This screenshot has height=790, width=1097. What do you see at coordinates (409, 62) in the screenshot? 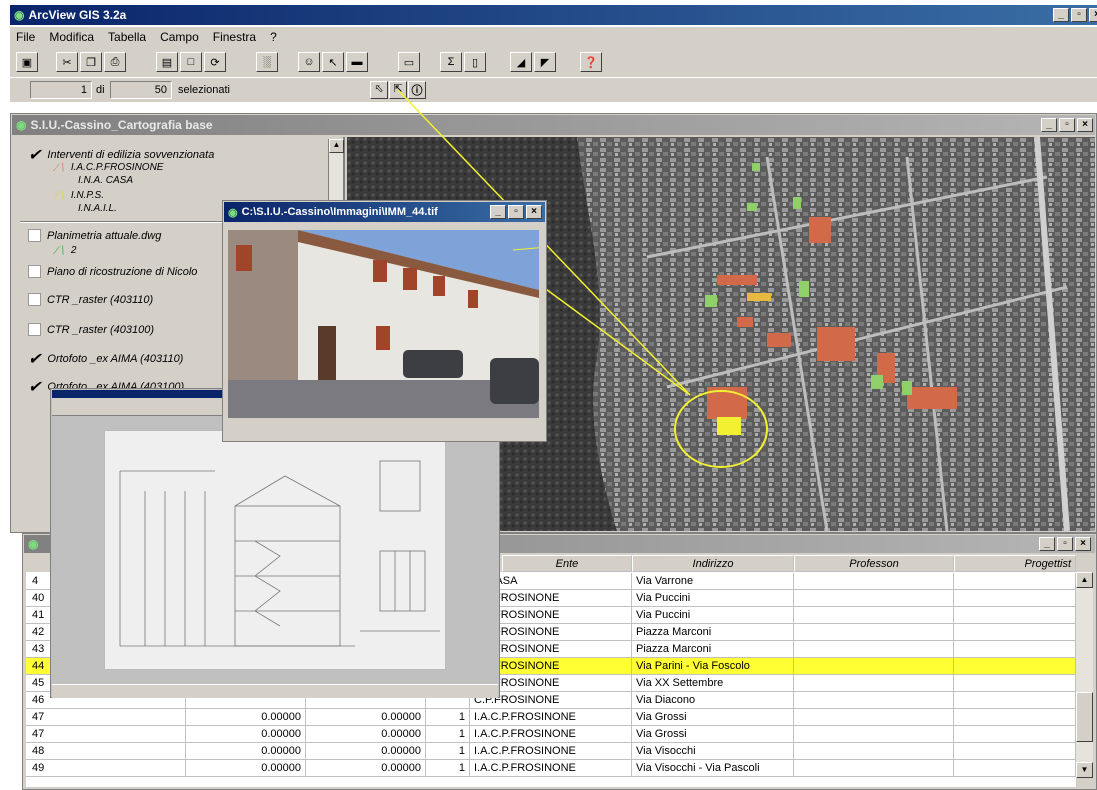
I see `join-icon: ▭` at bounding box center [409, 62].